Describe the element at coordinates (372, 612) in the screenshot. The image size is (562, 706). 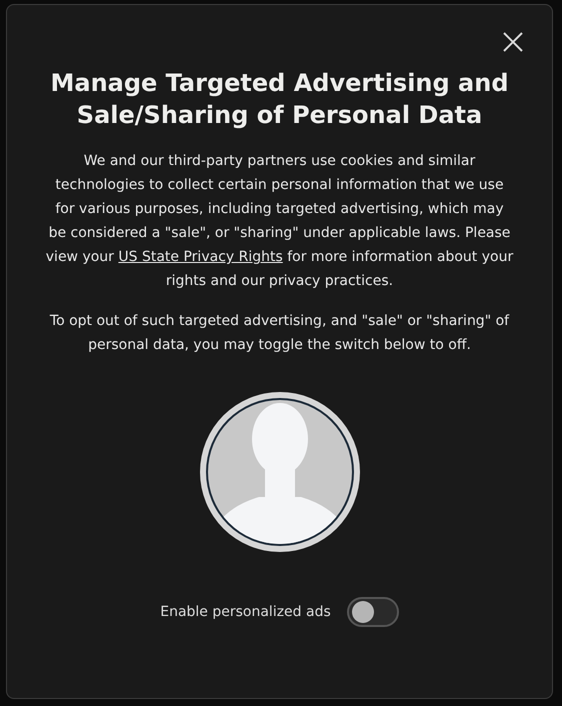
I see `personalized-ads-switch` at that location.